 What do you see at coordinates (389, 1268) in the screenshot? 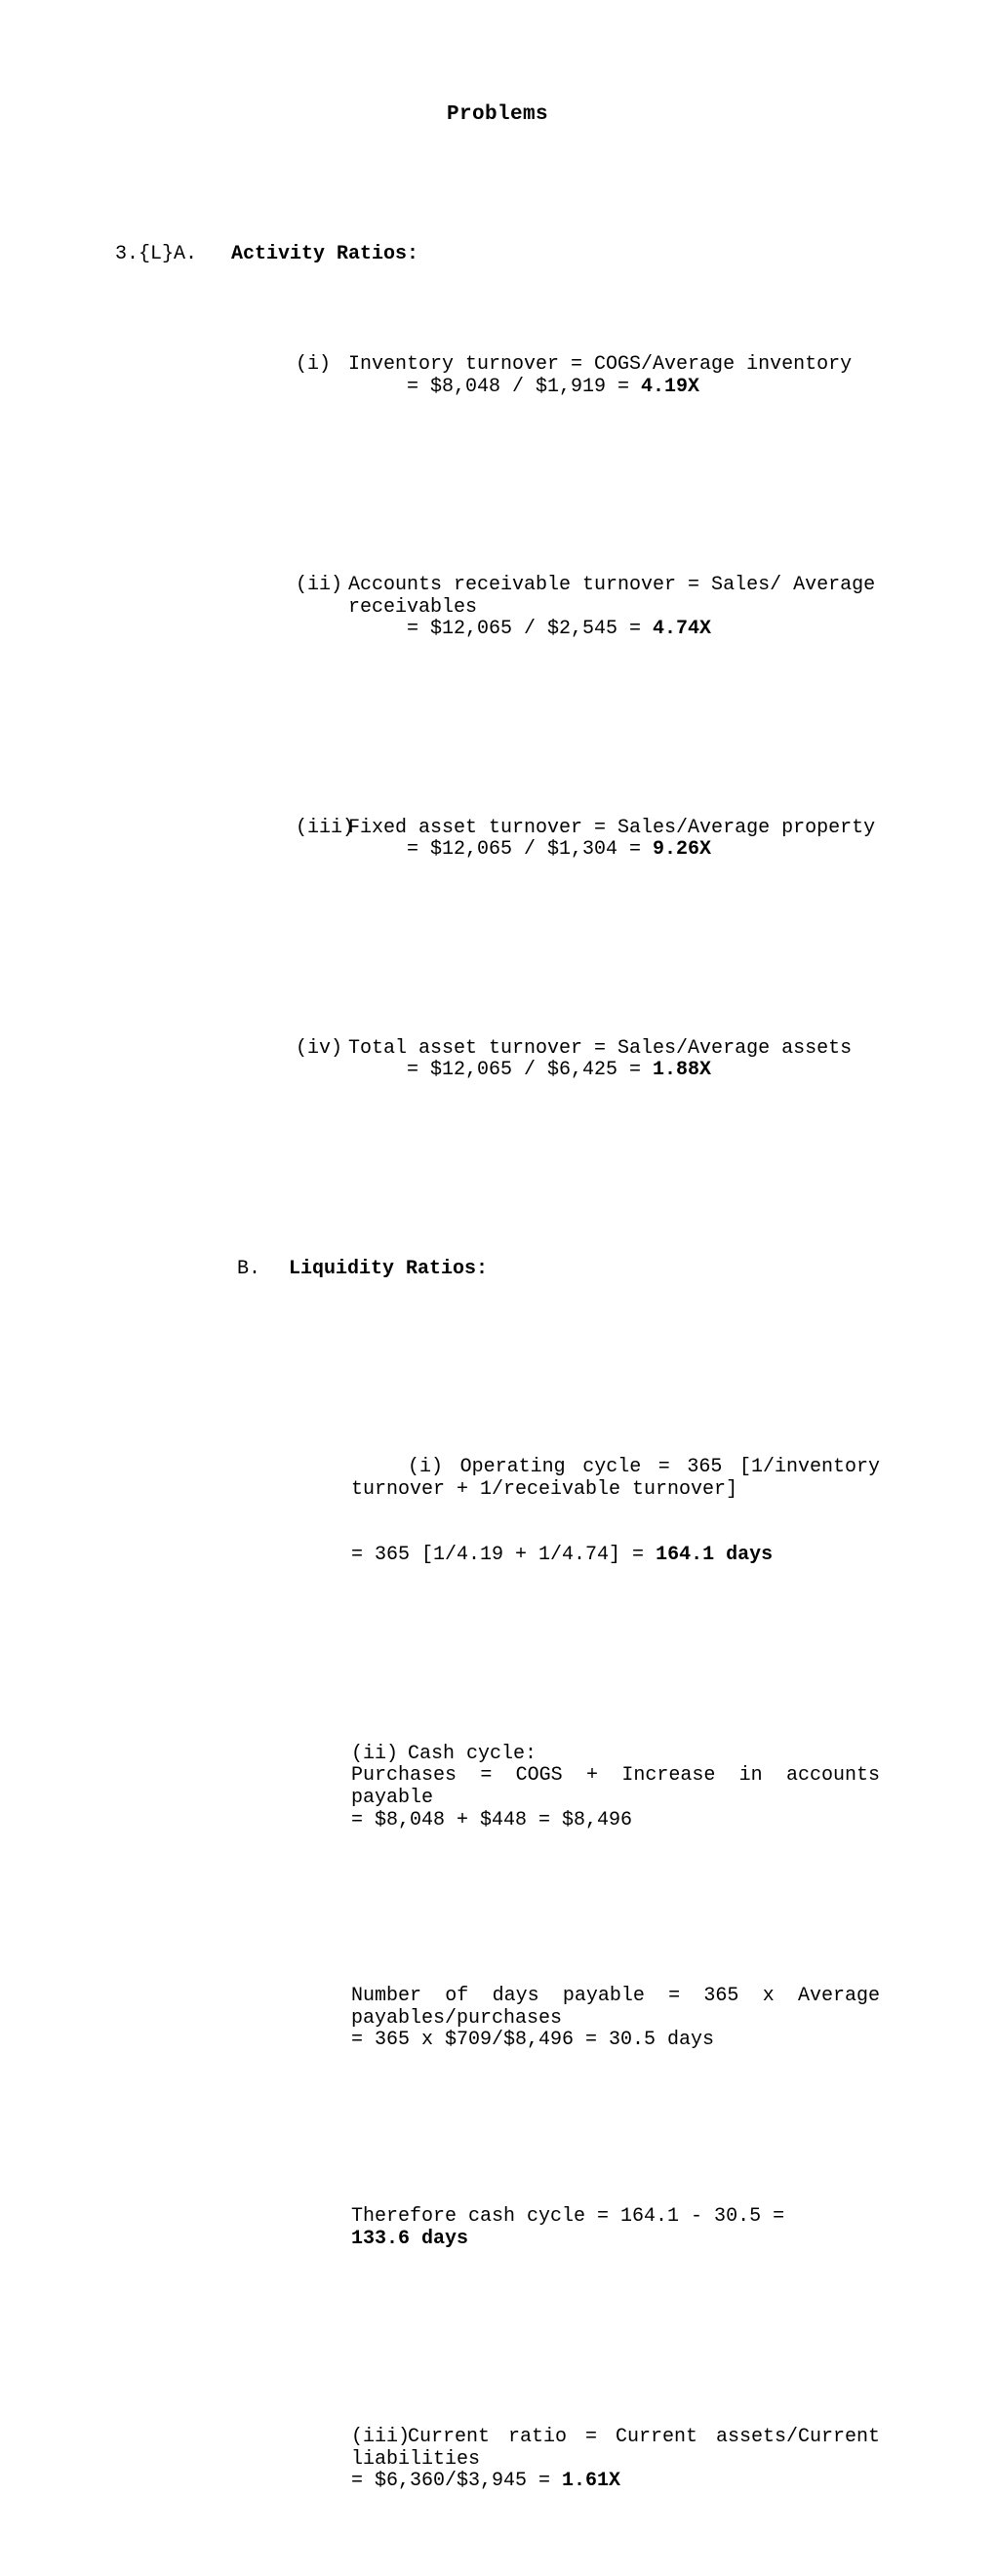
I see `section-title-b: Liquidity Ratios:` at bounding box center [389, 1268].